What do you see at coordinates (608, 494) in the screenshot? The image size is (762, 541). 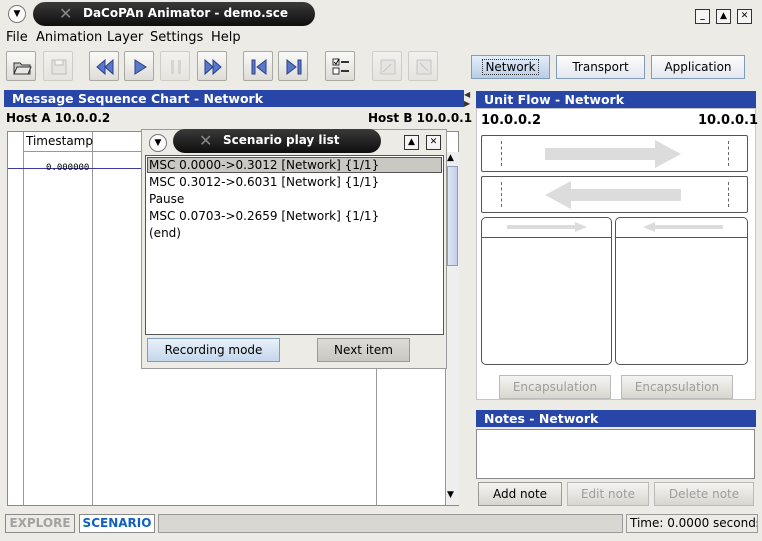 I see `edit-note-button: Edit note` at bounding box center [608, 494].